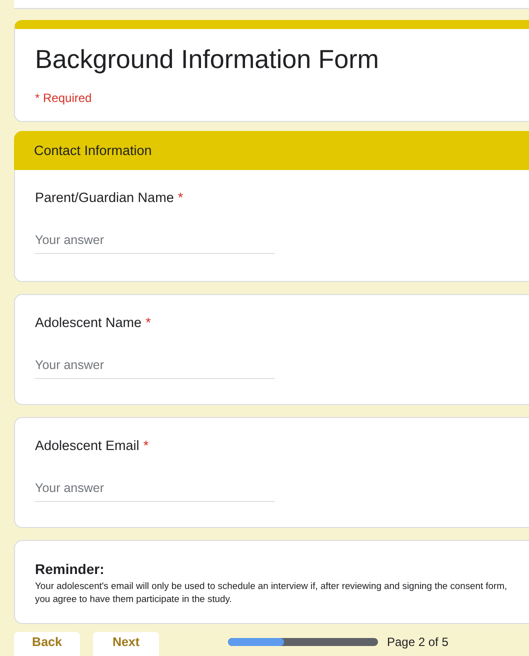  Describe the element at coordinates (126, 644) in the screenshot. I see `next-button: Next` at that location.